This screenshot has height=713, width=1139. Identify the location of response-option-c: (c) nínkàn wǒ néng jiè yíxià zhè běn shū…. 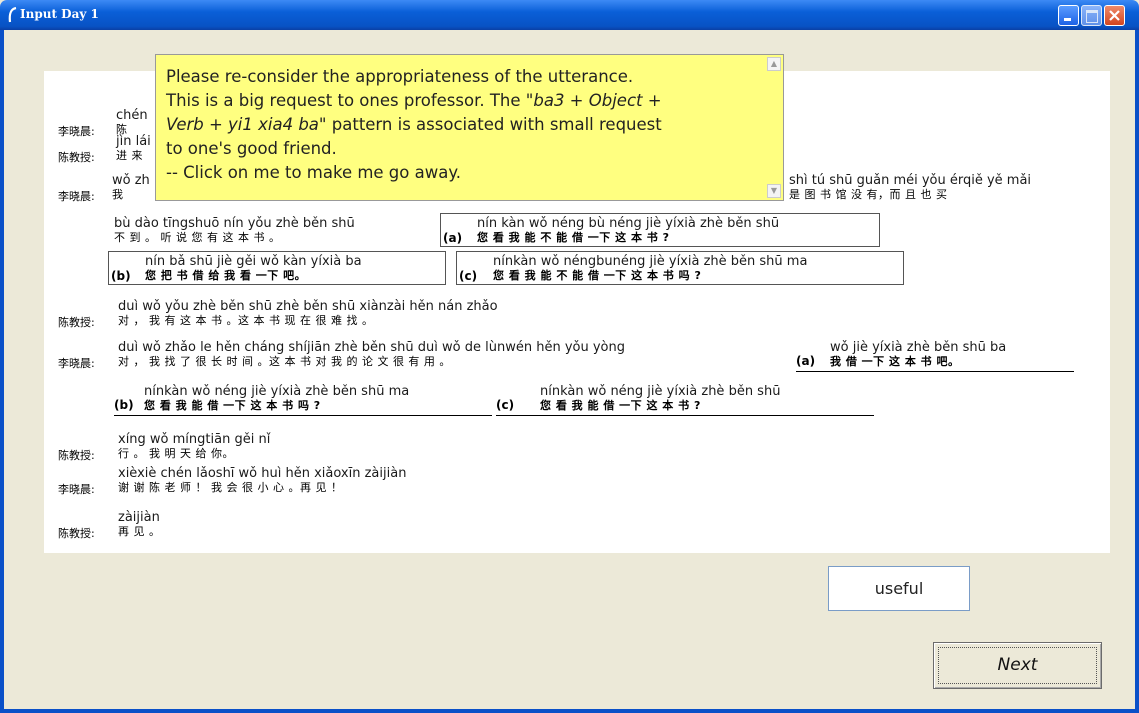
(686, 402).